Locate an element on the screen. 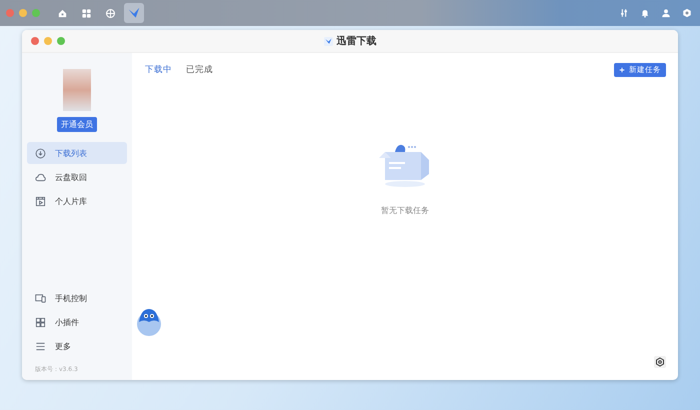 This screenshot has width=700, height=410. sidebar-item: 手机控制 is located at coordinates (77, 298).